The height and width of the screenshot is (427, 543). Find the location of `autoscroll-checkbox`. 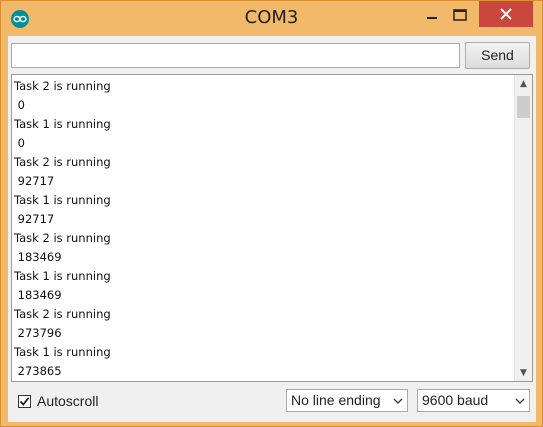

autoscroll-checkbox is located at coordinates (24, 401).